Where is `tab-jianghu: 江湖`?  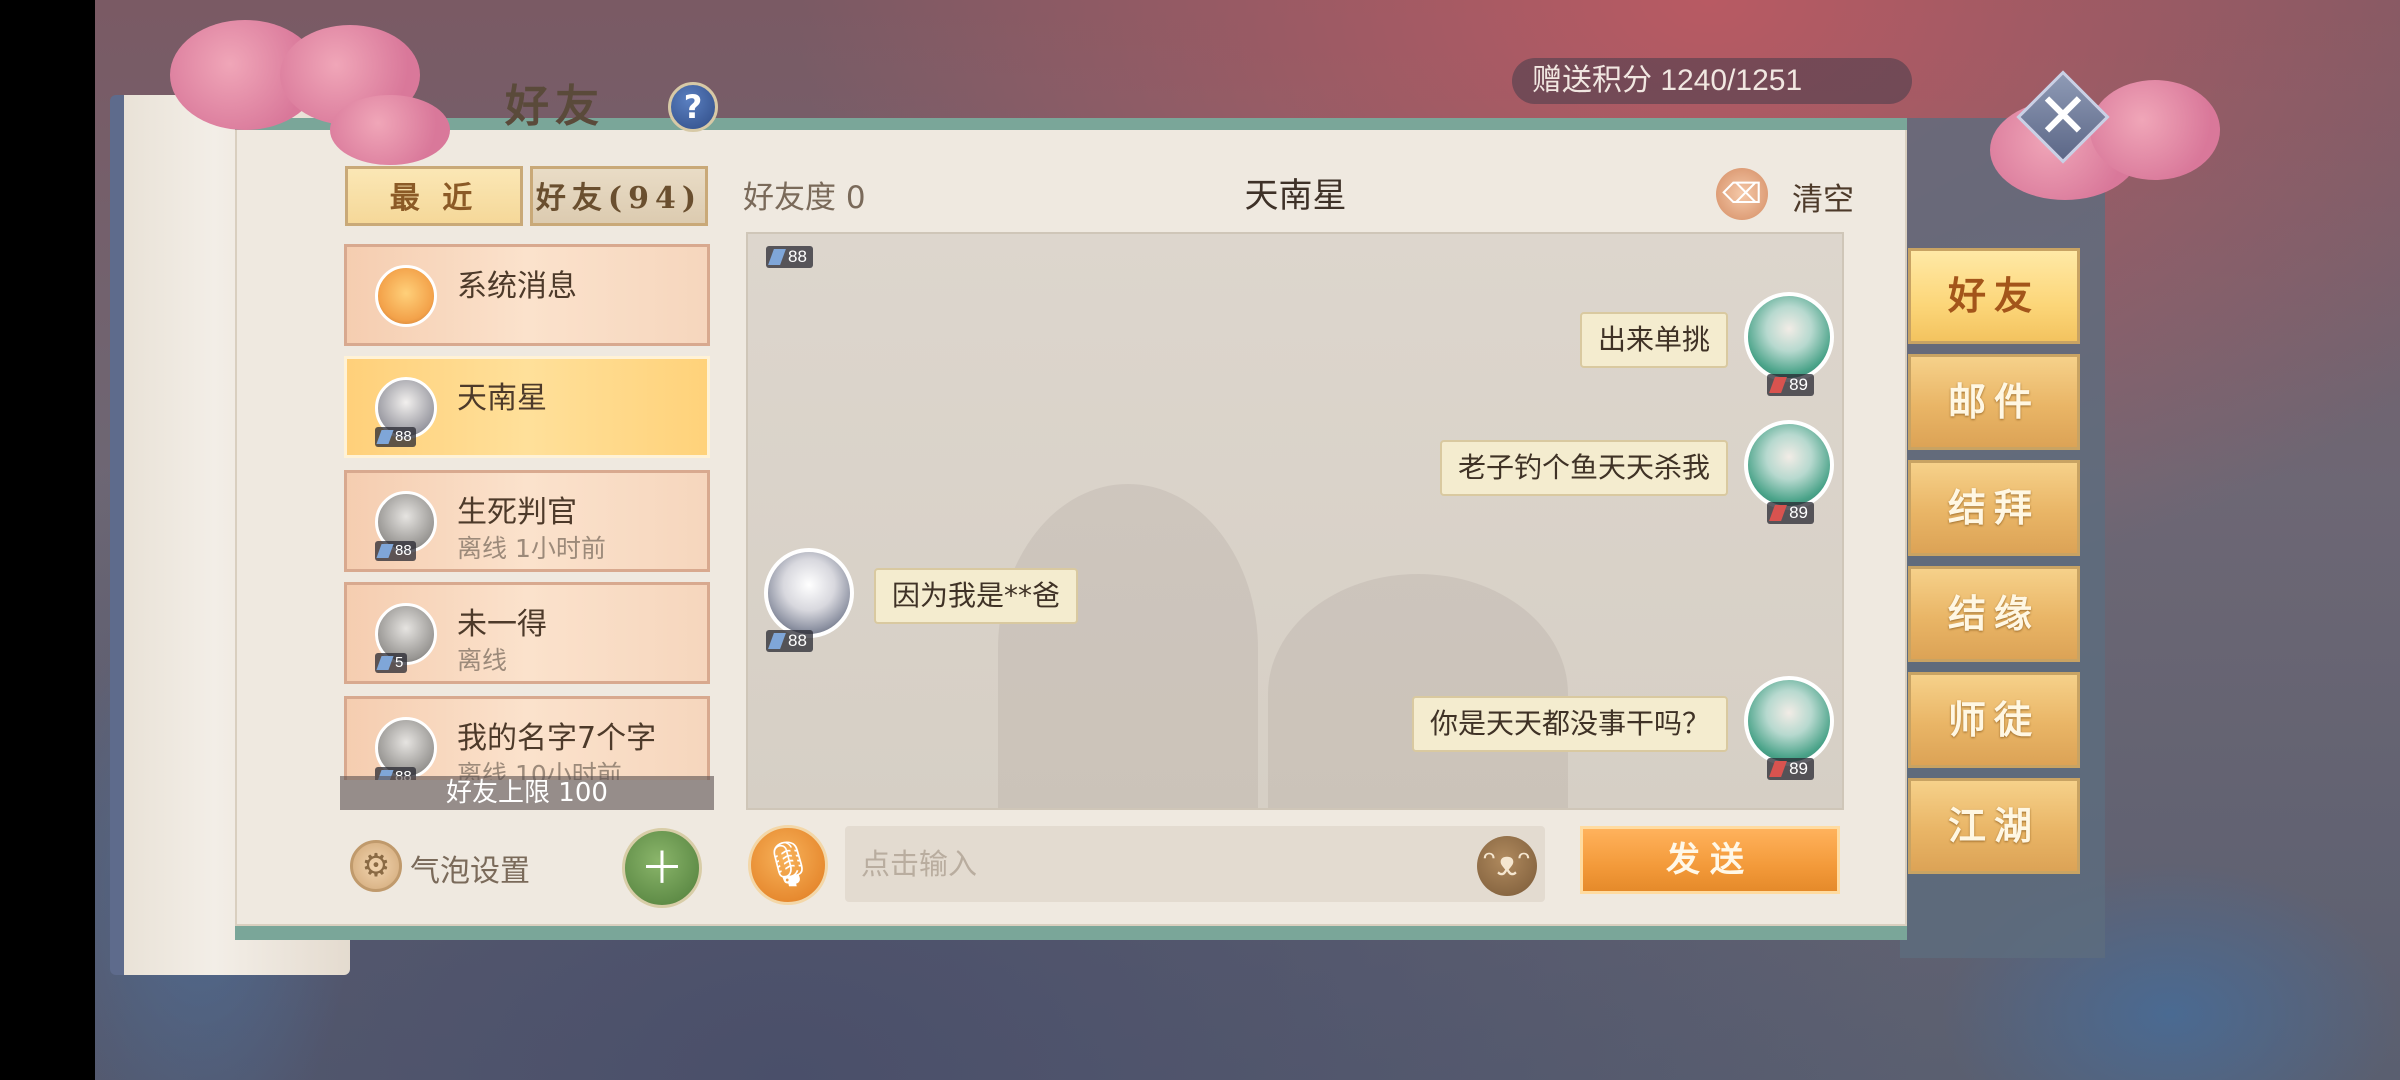 tab-jianghu: 江湖 is located at coordinates (1994, 826).